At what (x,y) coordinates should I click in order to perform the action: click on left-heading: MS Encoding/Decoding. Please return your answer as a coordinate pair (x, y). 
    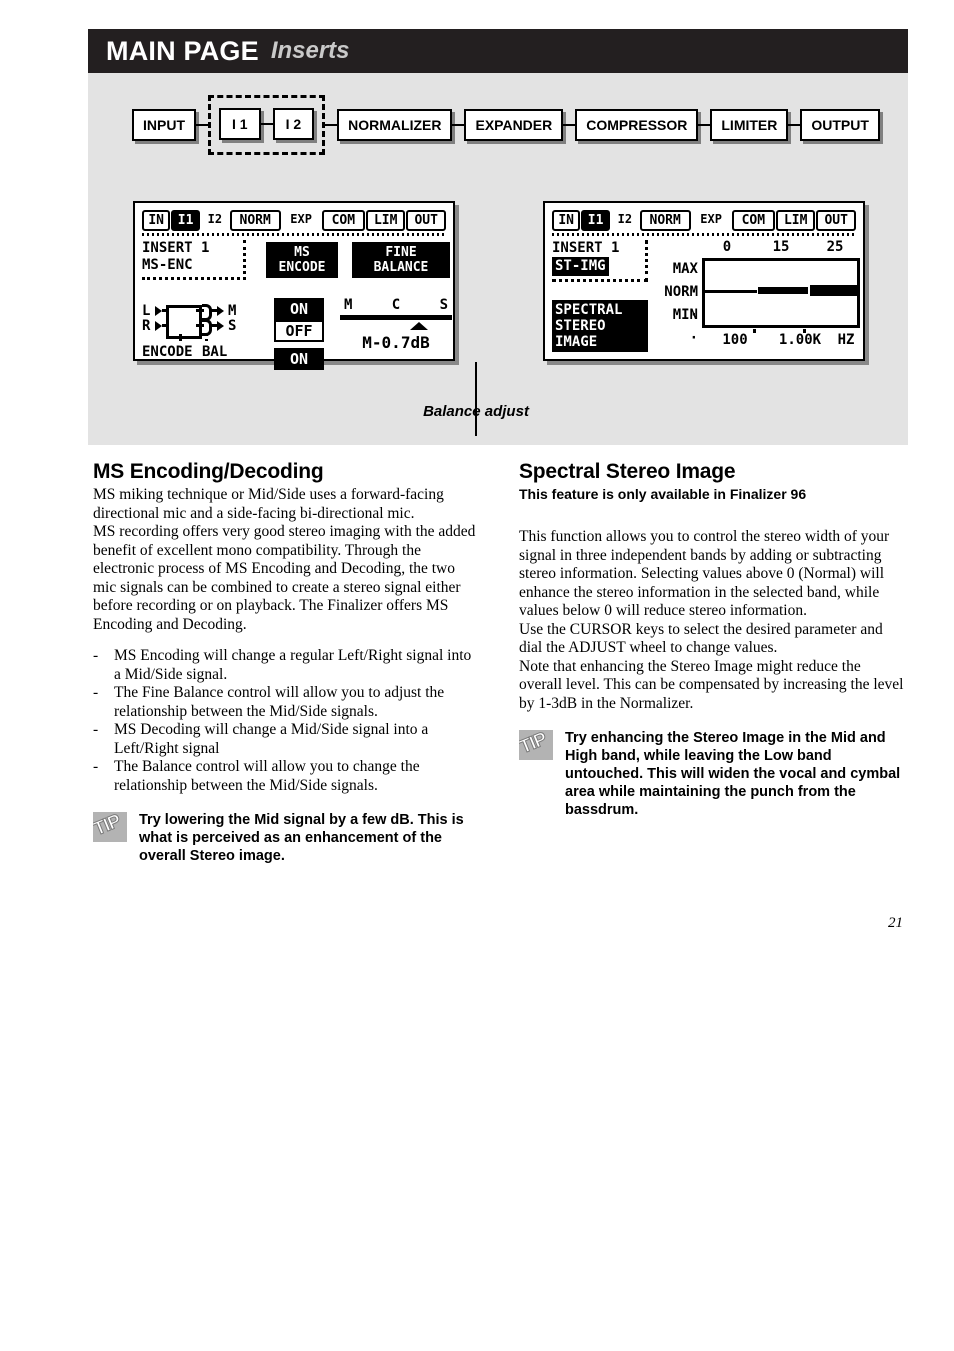
    Looking at the image, I should click on (208, 471).